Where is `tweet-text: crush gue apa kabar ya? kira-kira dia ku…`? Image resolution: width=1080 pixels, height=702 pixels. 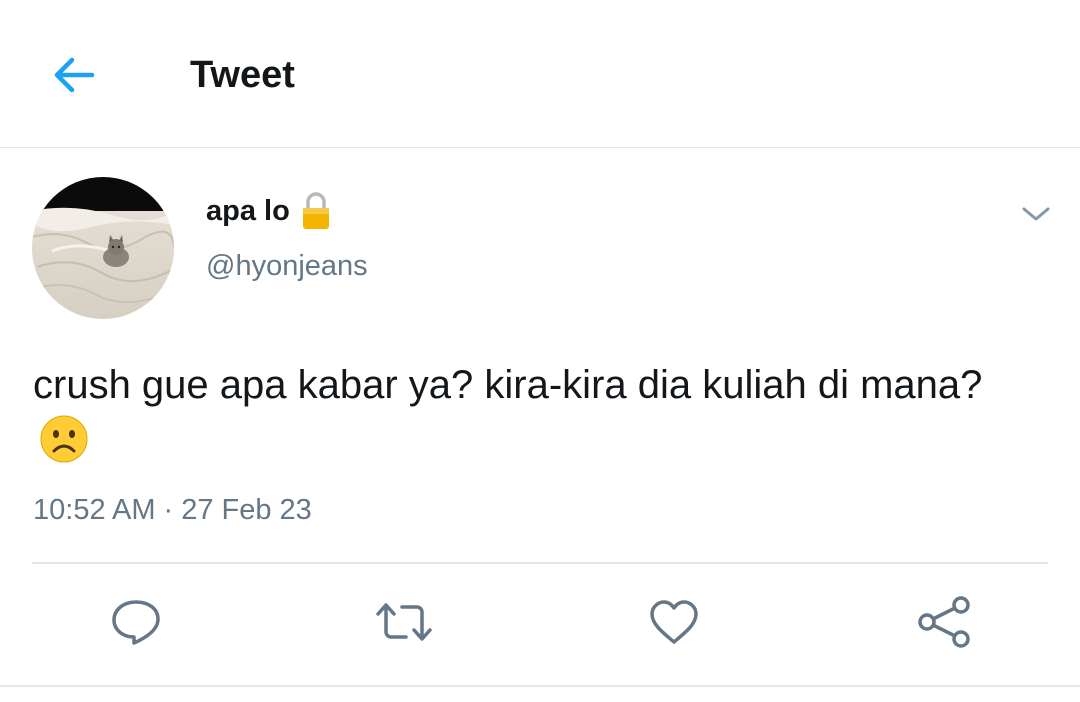 tweet-text: crush gue apa kabar ya? kira-kira dia ku… is located at coordinates (508, 385).